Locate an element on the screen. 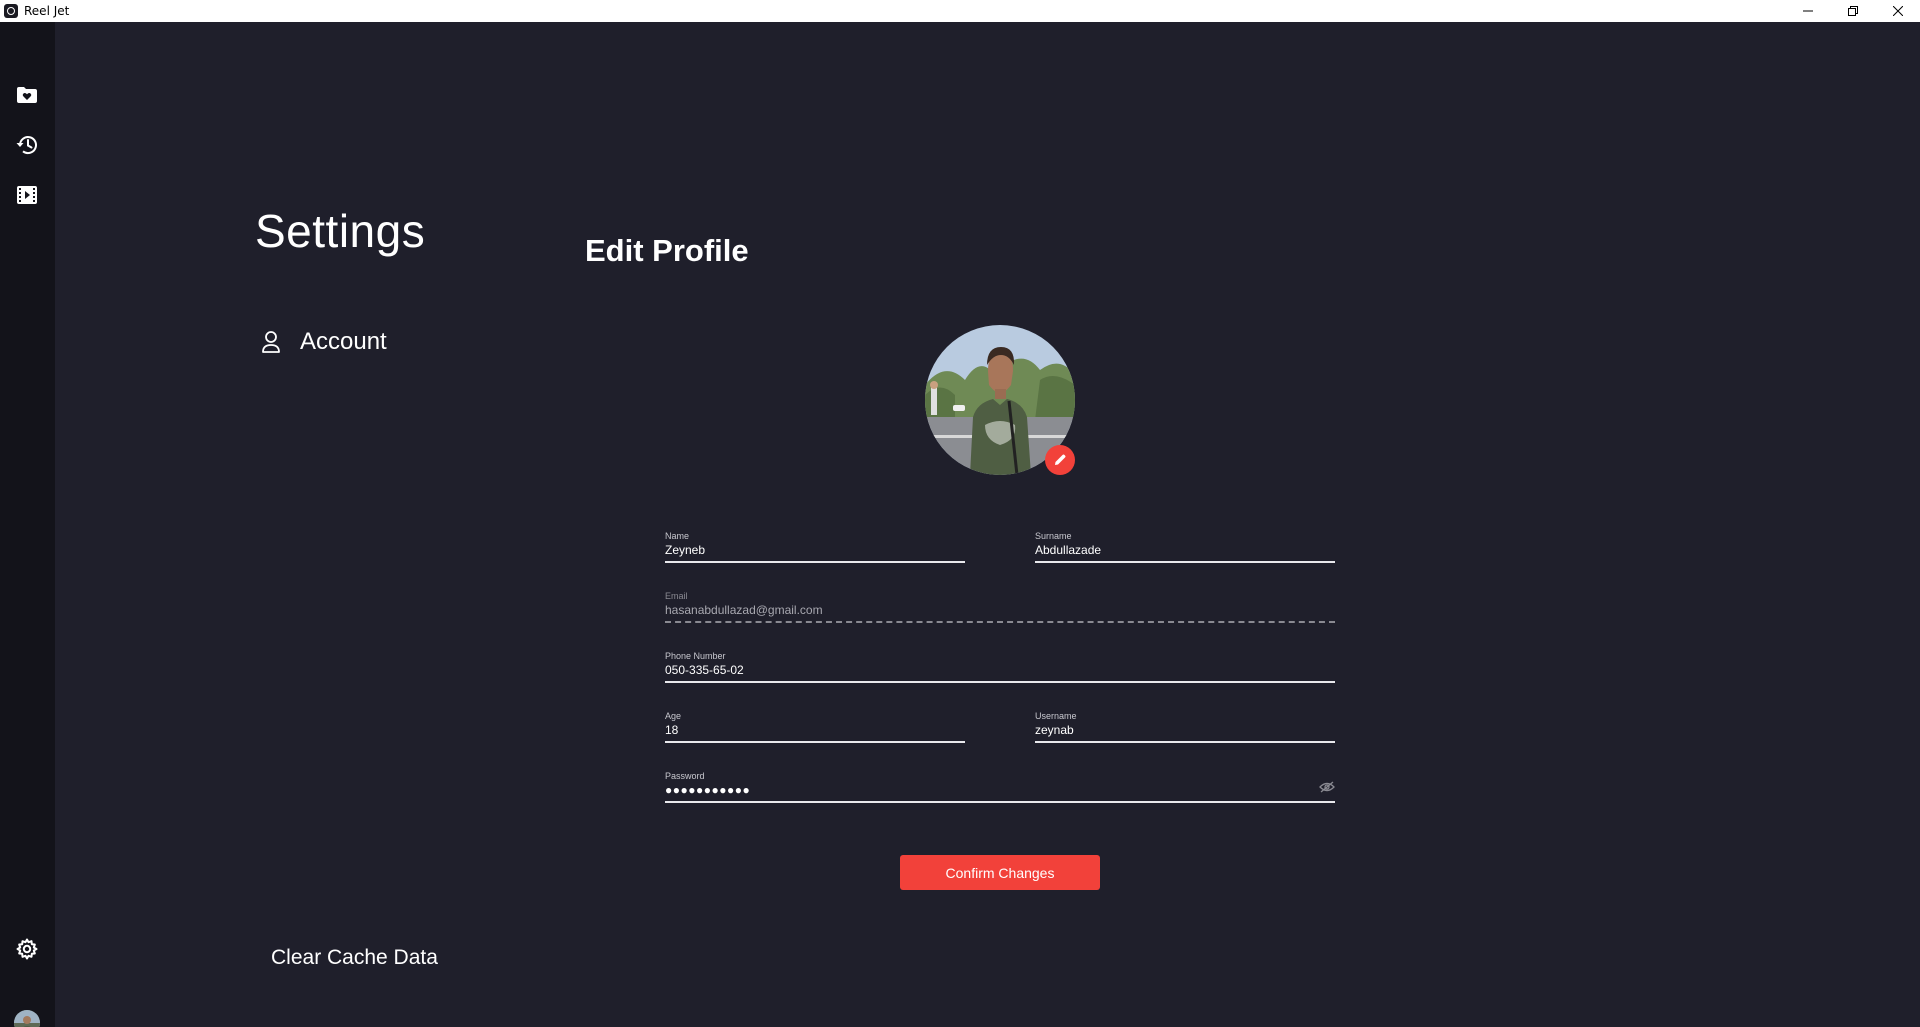 This screenshot has height=1027, width=1920. close-icon is located at coordinates (1897, 11).